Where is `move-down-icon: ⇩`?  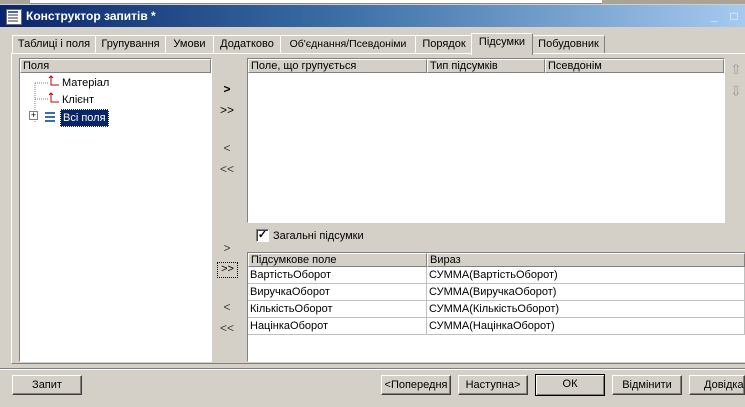
move-down-icon: ⇩ is located at coordinates (736, 91).